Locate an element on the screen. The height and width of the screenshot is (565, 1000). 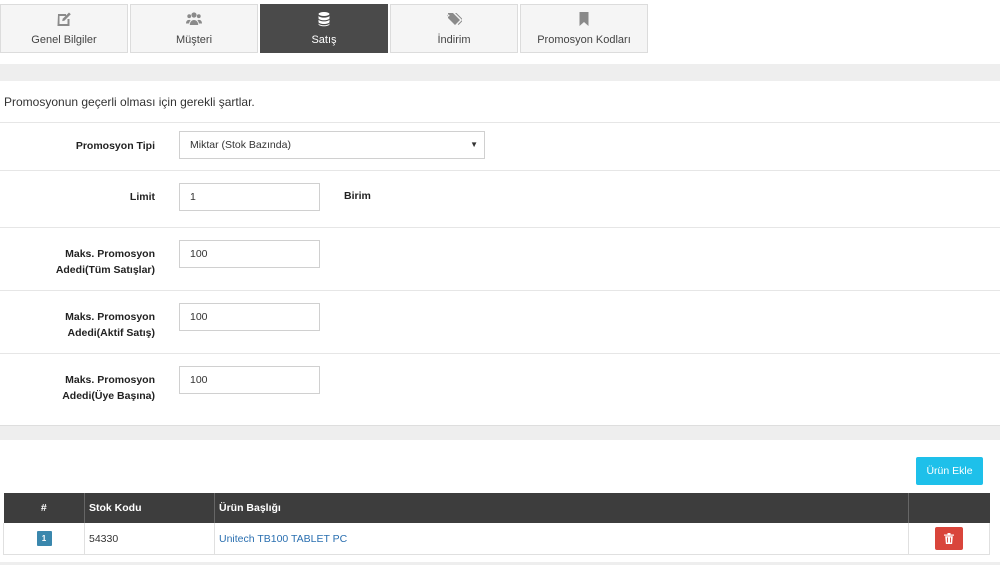
promo-type-label: Promosyon Tipi is located at coordinates (115, 146).